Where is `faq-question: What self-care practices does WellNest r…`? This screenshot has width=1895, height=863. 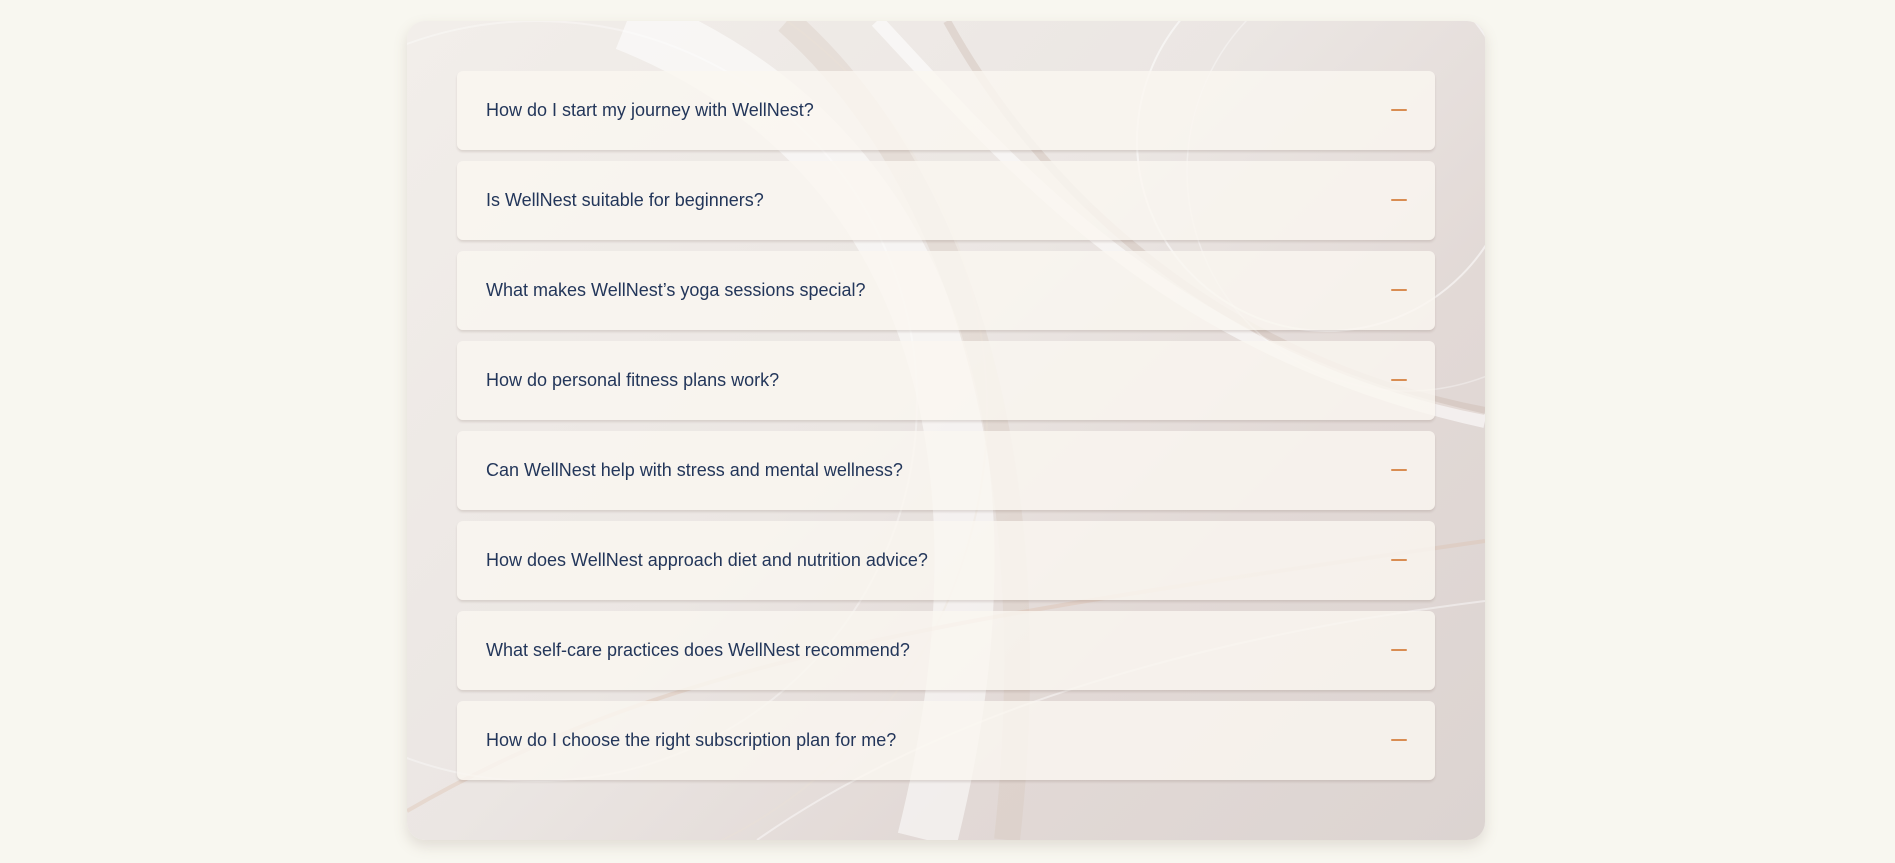
faq-question: What self-care practices does WellNest r… is located at coordinates (698, 650).